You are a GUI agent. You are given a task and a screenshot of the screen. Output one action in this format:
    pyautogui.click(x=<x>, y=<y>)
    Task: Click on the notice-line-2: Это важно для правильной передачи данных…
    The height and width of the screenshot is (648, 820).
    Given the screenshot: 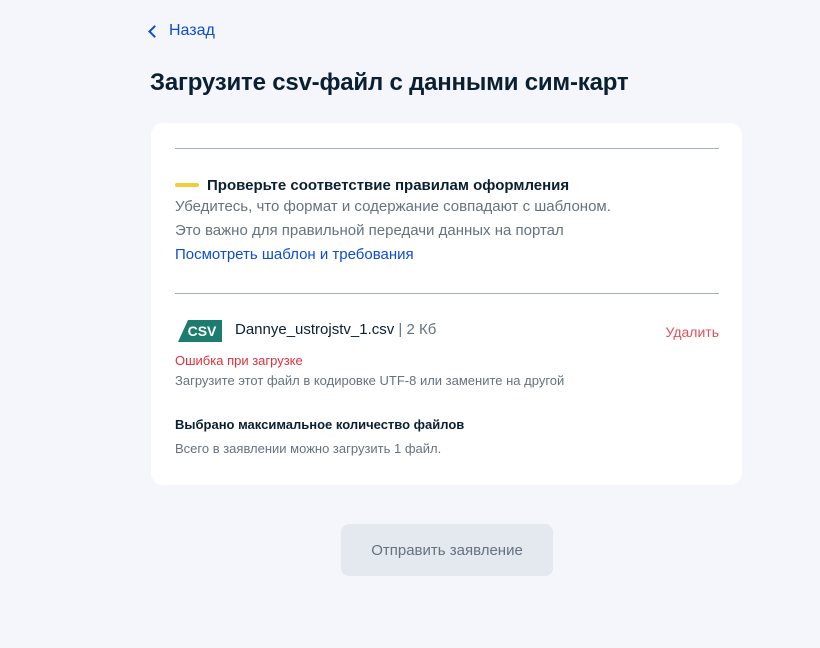 What is the action you would take?
    pyautogui.click(x=369, y=230)
    